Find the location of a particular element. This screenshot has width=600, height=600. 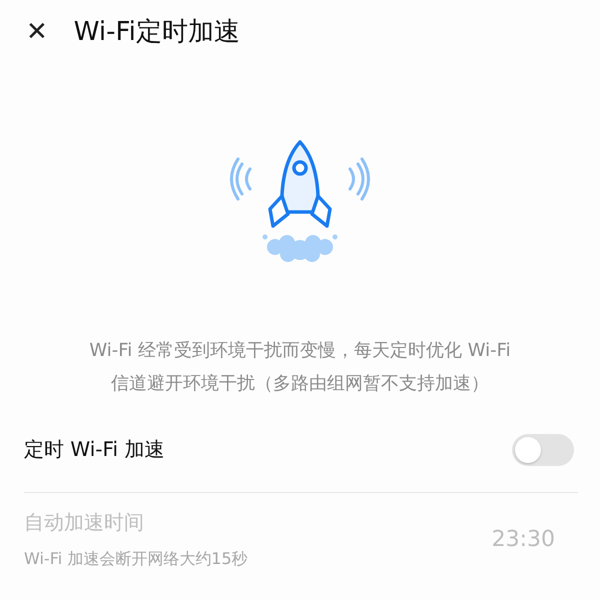

close-button: ✕ is located at coordinates (37, 32).